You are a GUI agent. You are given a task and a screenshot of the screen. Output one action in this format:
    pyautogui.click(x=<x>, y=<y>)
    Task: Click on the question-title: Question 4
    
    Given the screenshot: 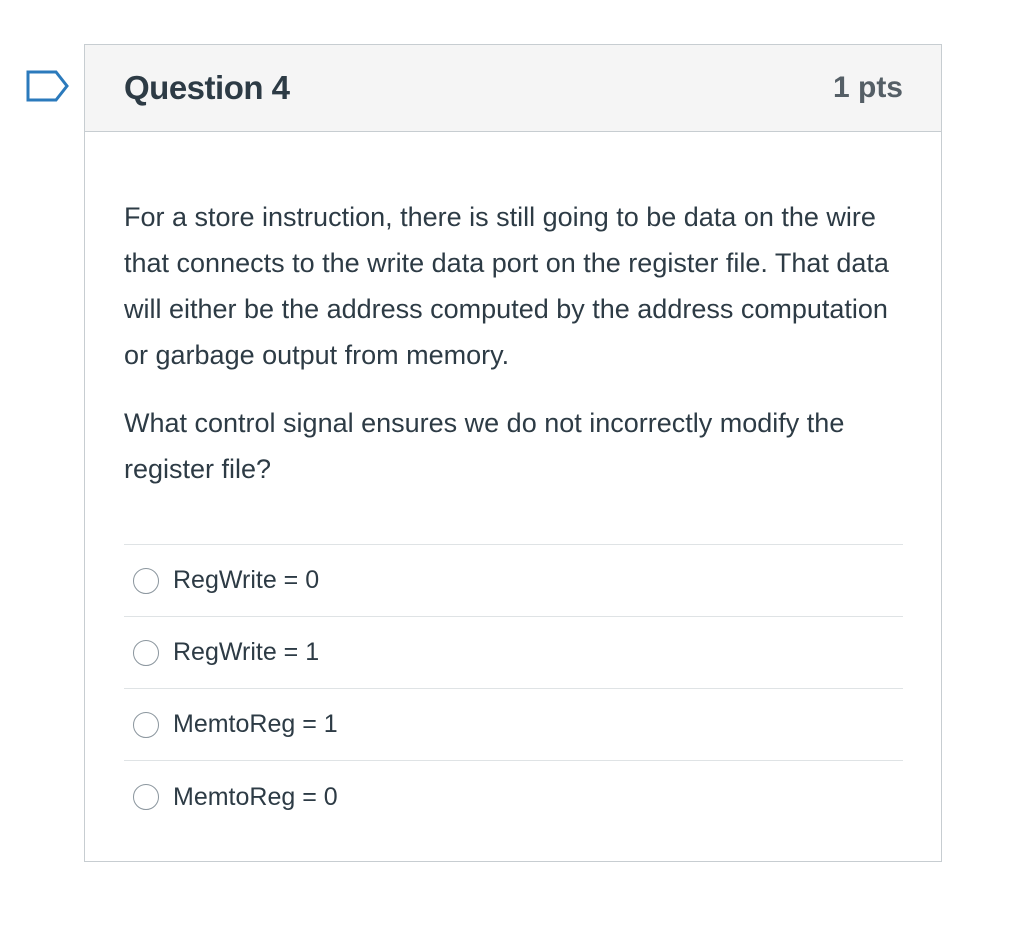 What is the action you would take?
    pyautogui.click(x=207, y=87)
    